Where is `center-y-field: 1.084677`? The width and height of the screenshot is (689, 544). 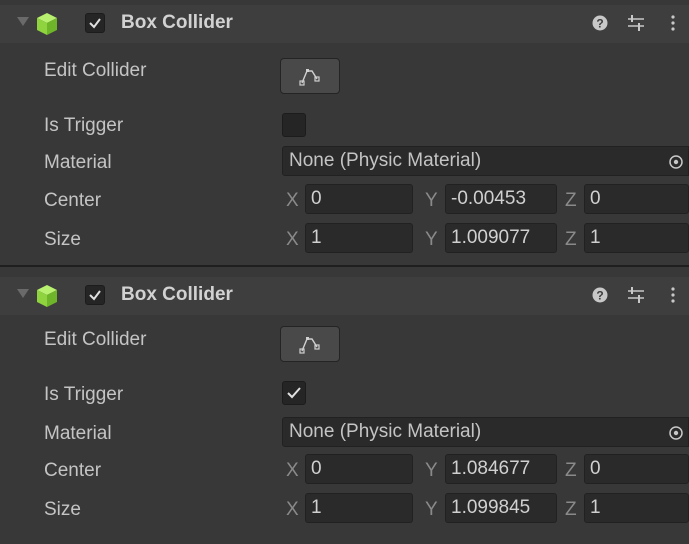
center-y-field: 1.084677 is located at coordinates (501, 469).